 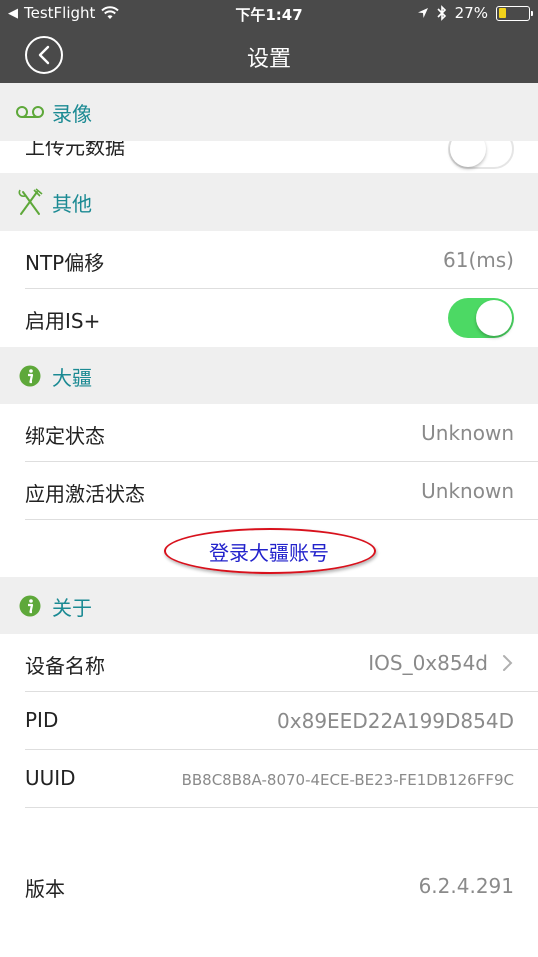 I want to click on section-header-other: 其他, so click(x=269, y=202).